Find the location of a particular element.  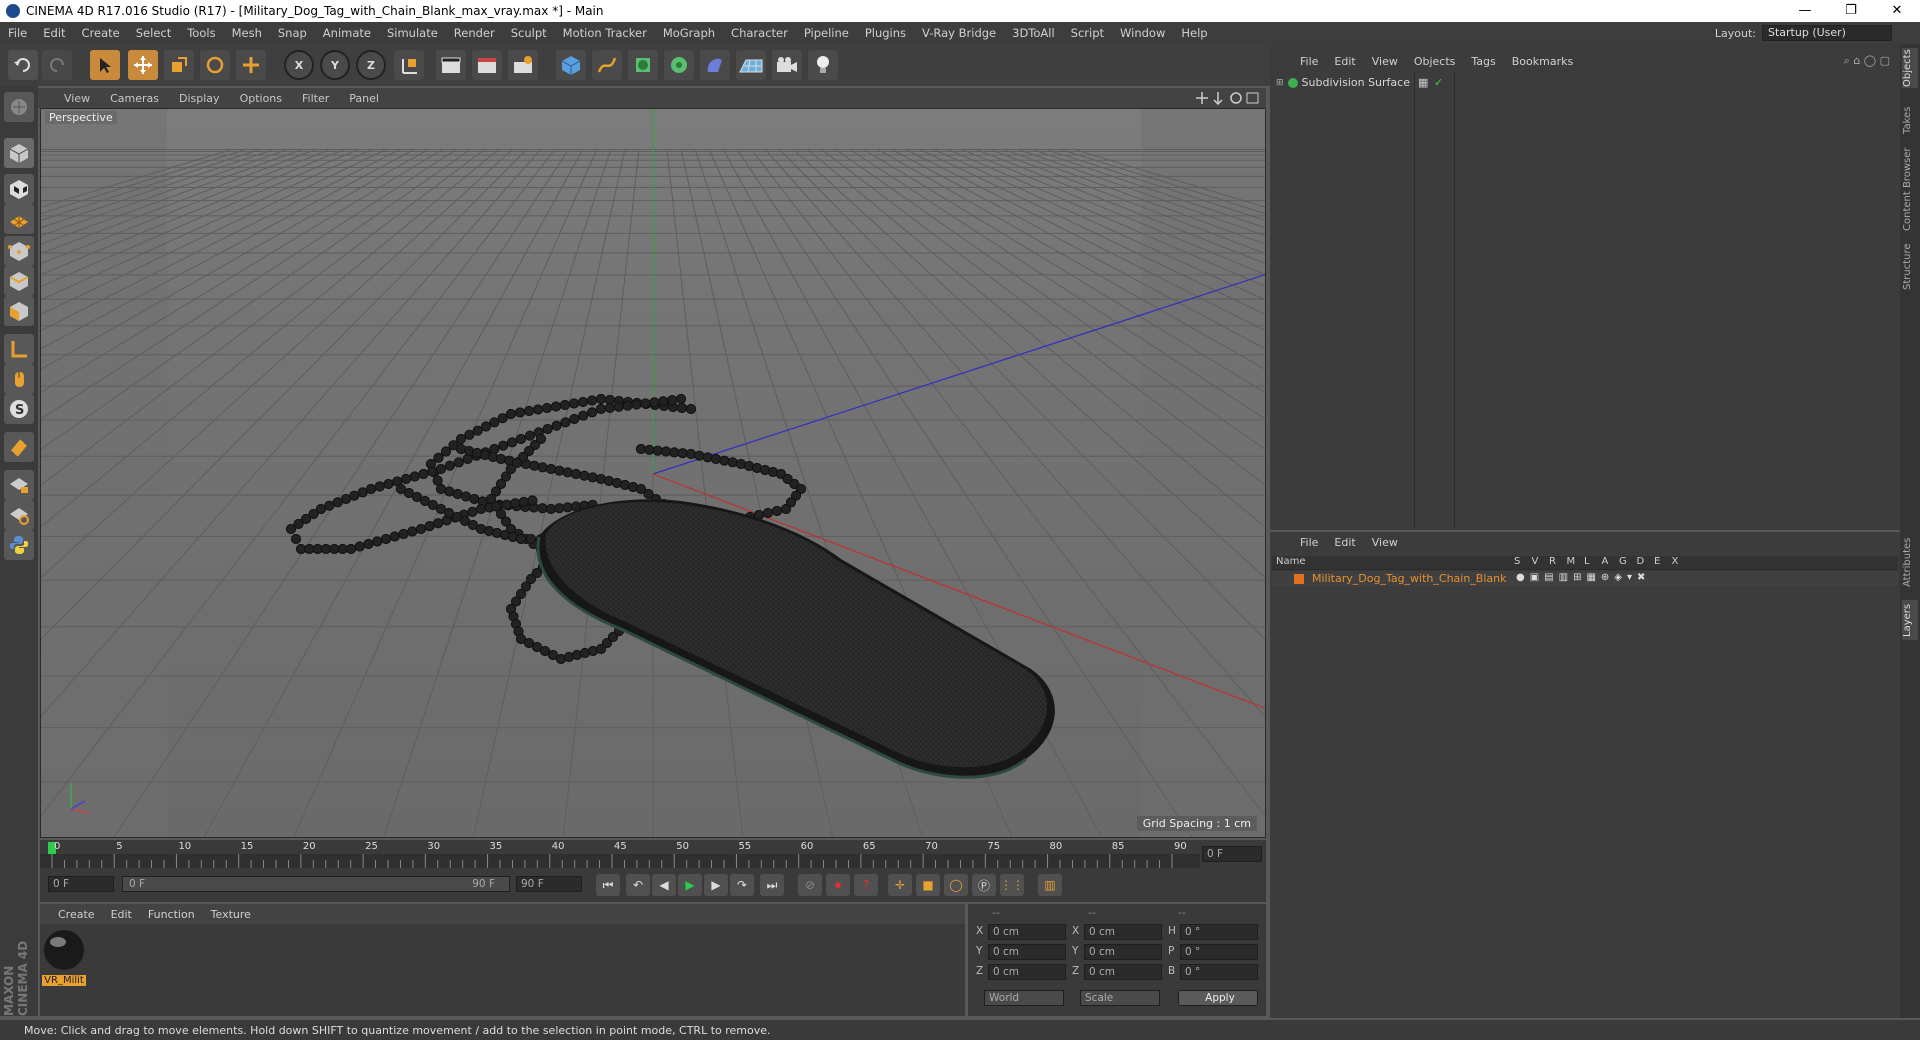

goto-start-button: ⏮ is located at coordinates (608, 885).